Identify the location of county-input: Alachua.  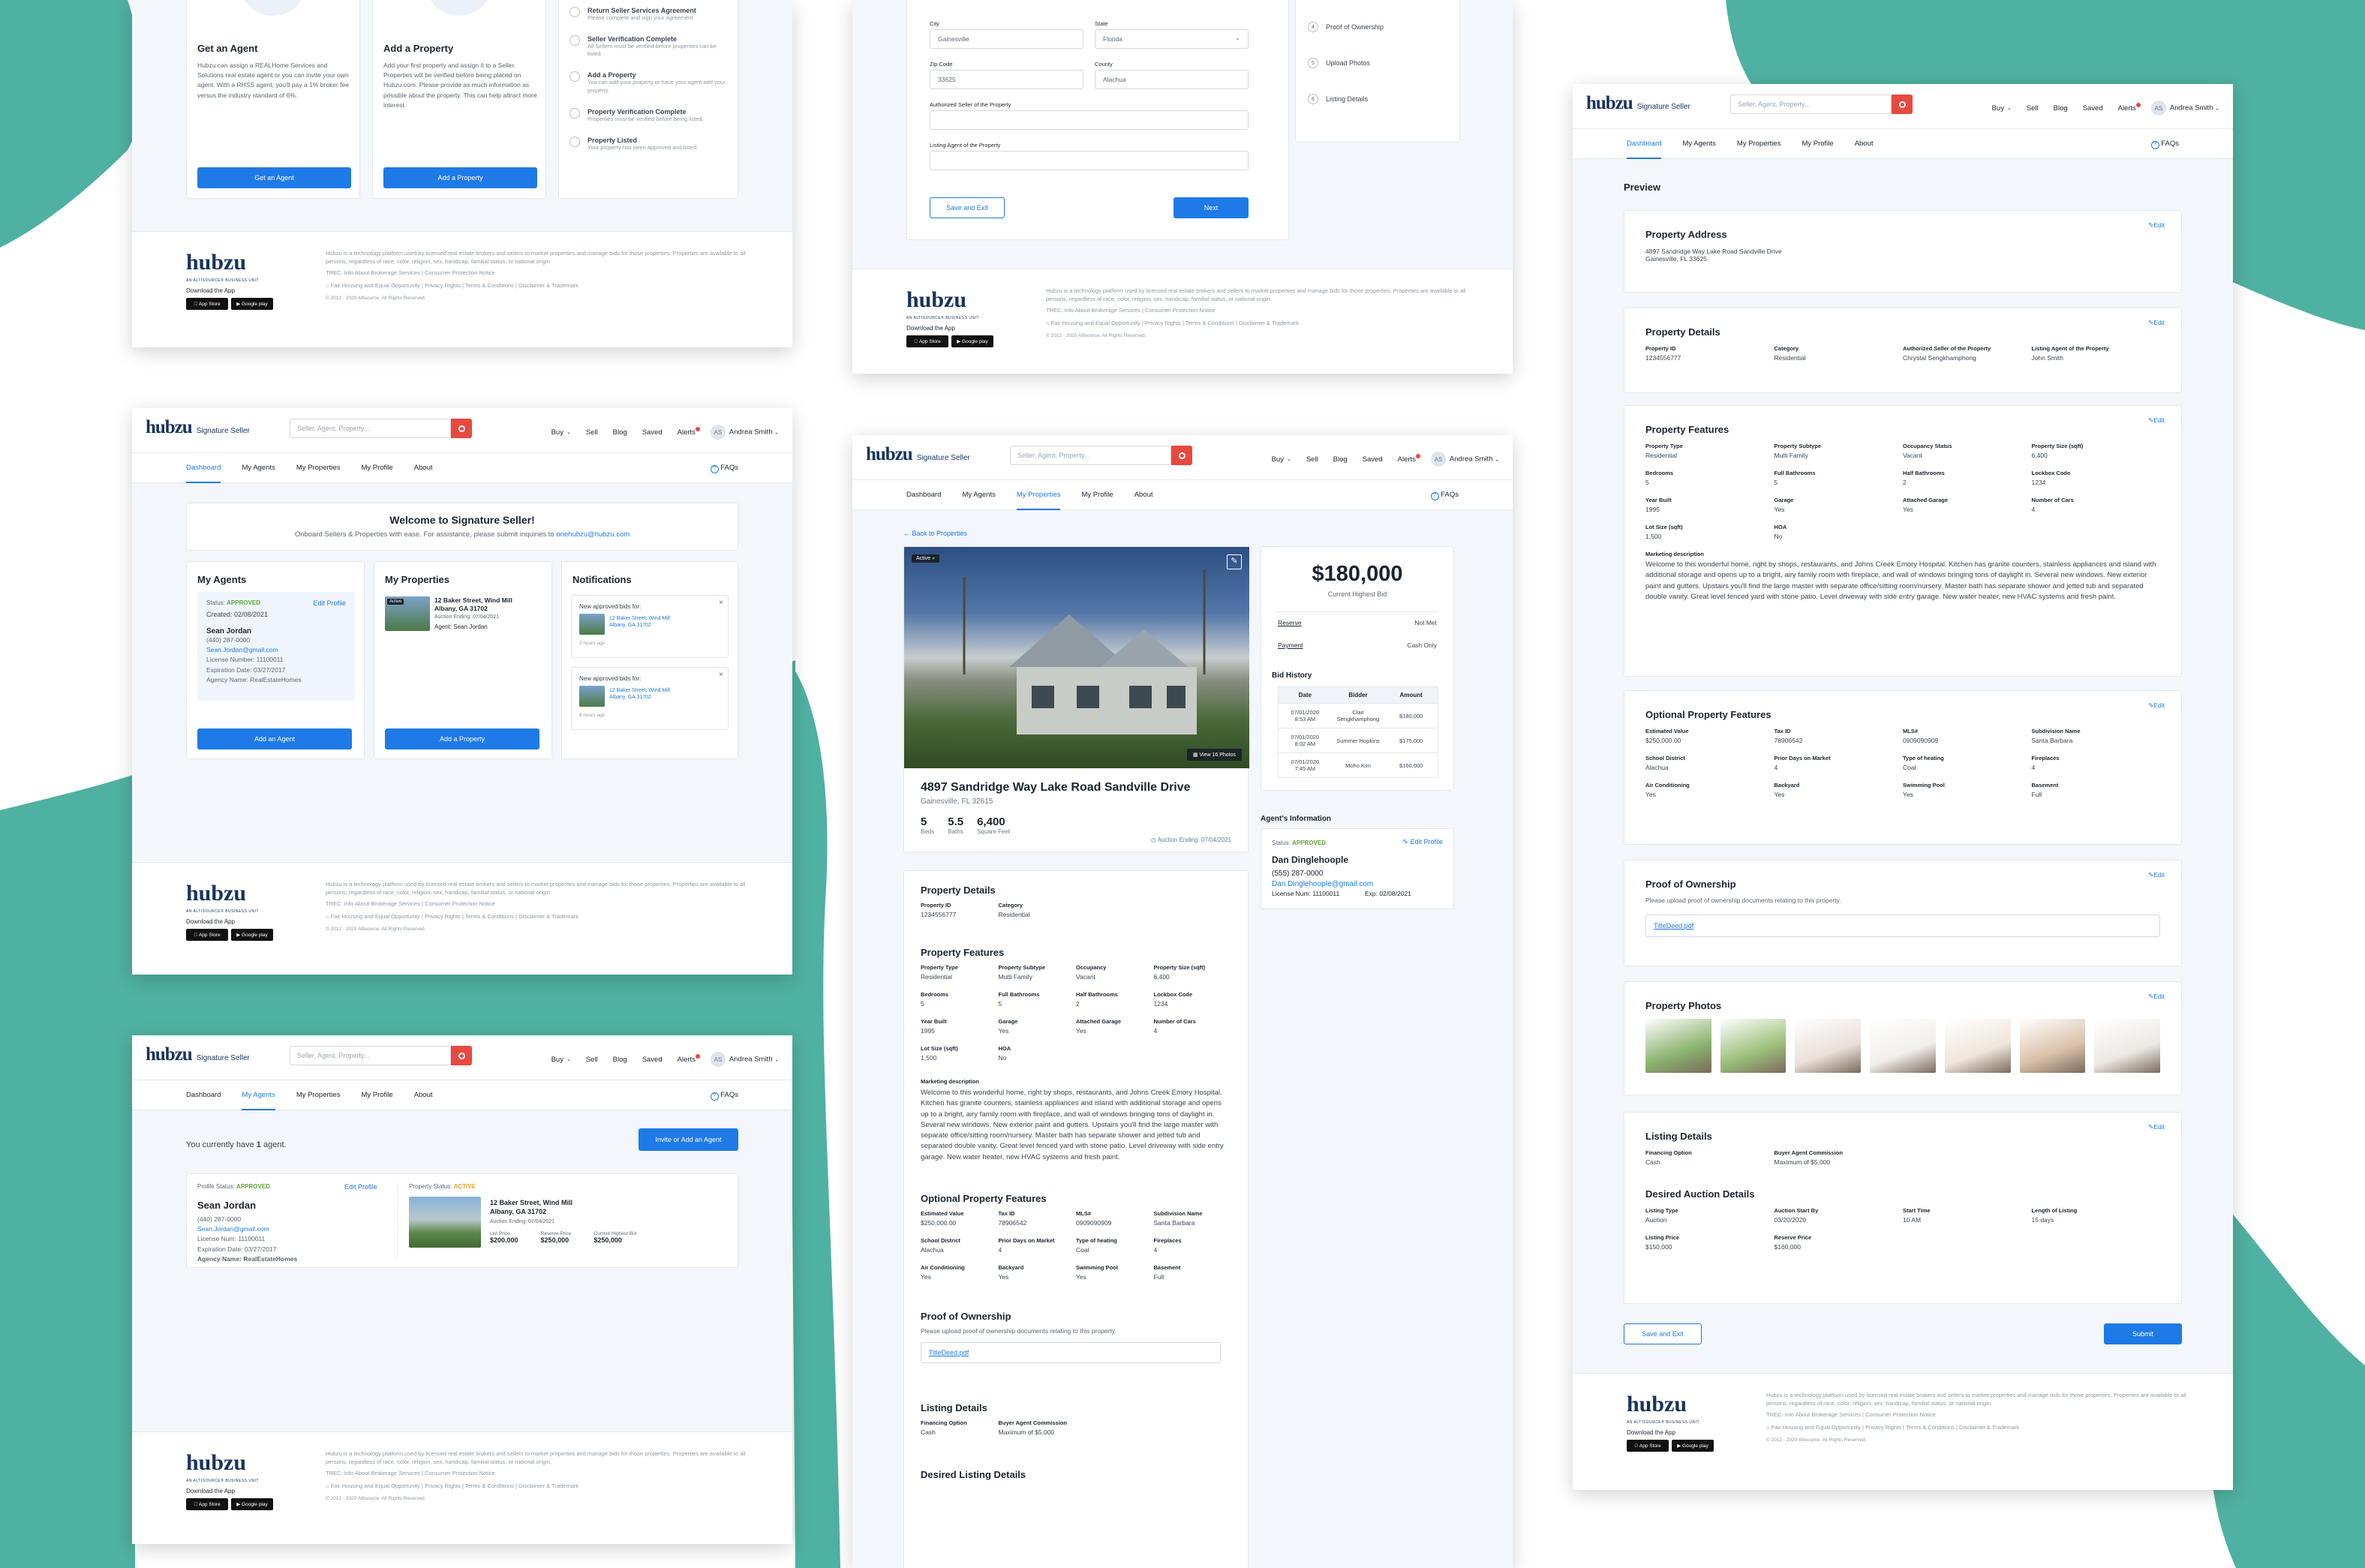
(1172, 79).